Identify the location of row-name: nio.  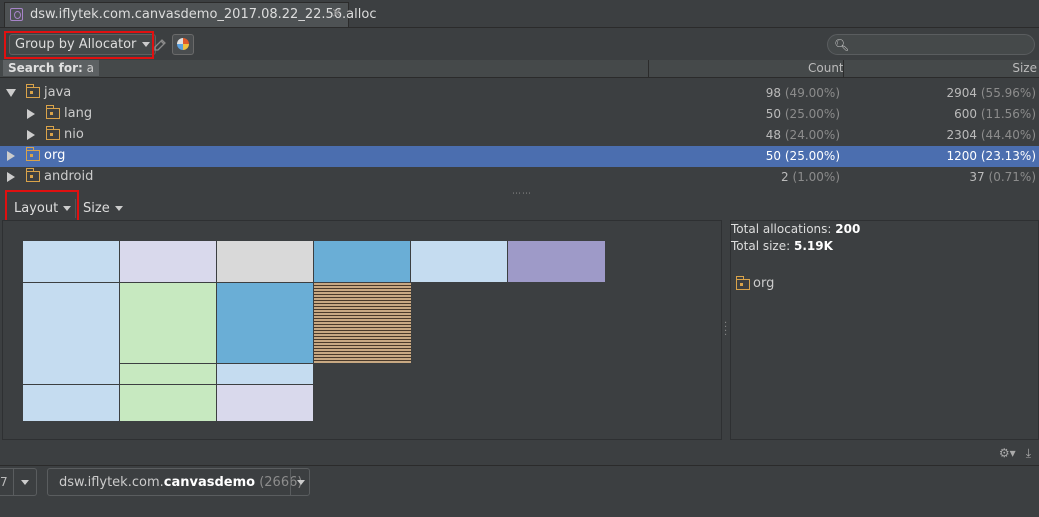
(74, 134).